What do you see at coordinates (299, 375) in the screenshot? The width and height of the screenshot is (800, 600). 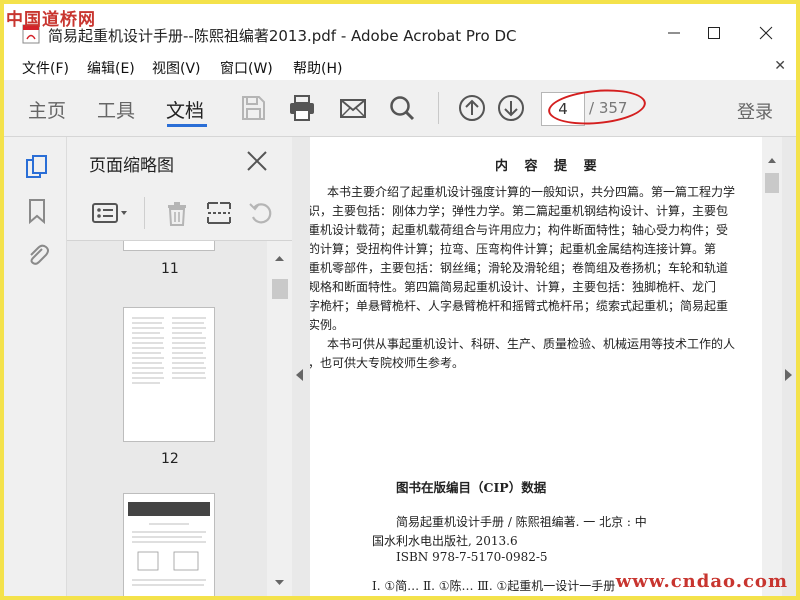 I see `collapse-left-icon` at bounding box center [299, 375].